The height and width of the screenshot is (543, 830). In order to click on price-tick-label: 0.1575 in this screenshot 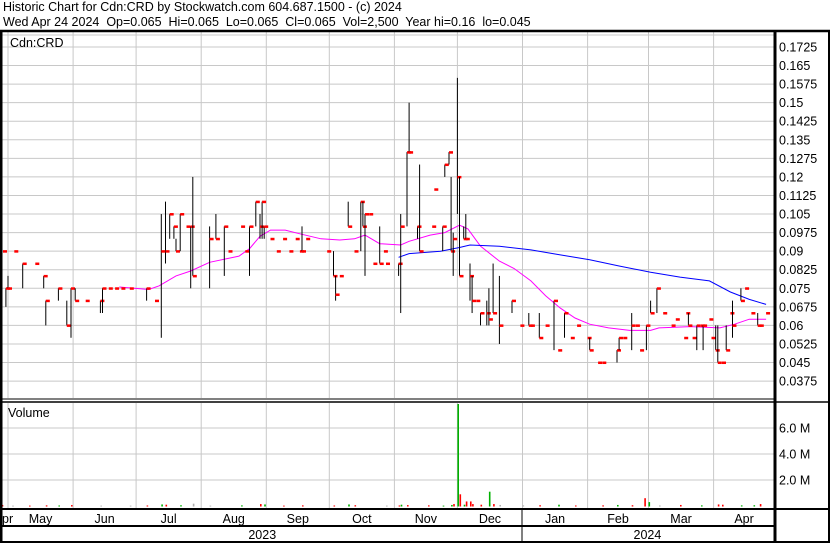, I will do `click(798, 85)`.